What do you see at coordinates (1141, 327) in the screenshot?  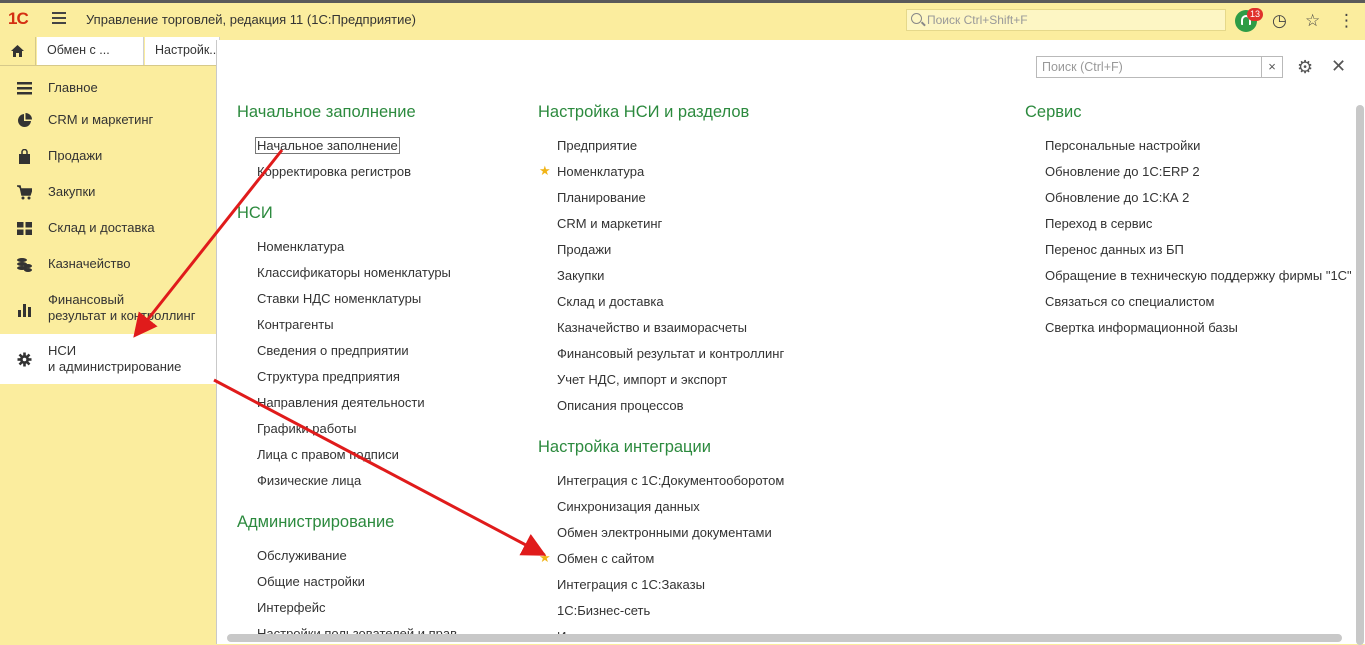 I see `link-collapse-db: Свертка информационной базы` at bounding box center [1141, 327].